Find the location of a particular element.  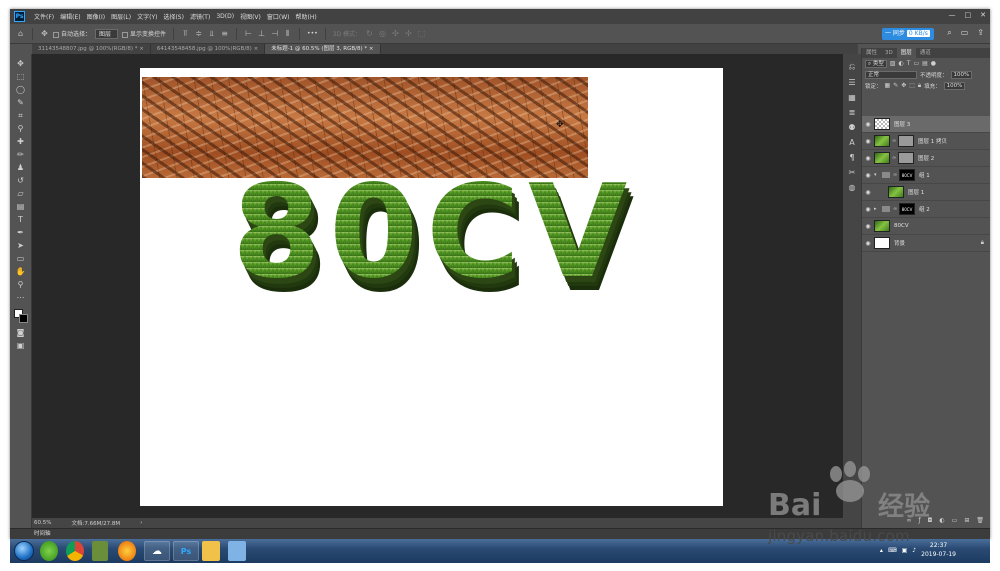

tab-document-1: 31143548807.jpg @ 100%(RGB/8) * × is located at coordinates (91, 49).